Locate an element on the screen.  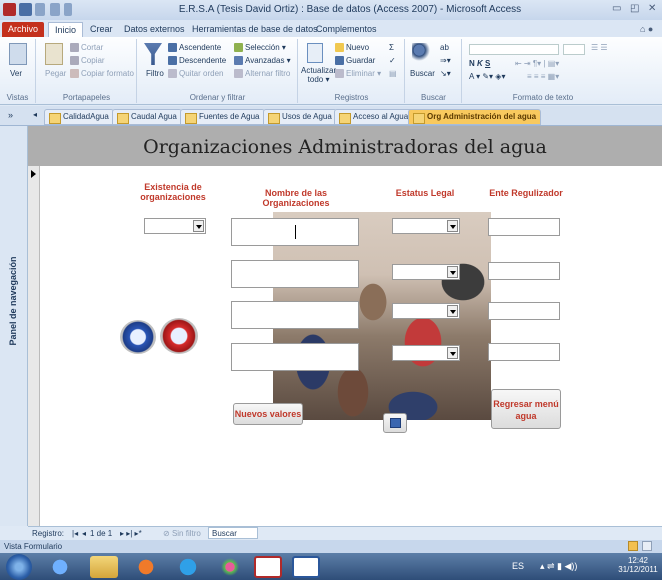
existencia-combobox is located at coordinates (175, 226).